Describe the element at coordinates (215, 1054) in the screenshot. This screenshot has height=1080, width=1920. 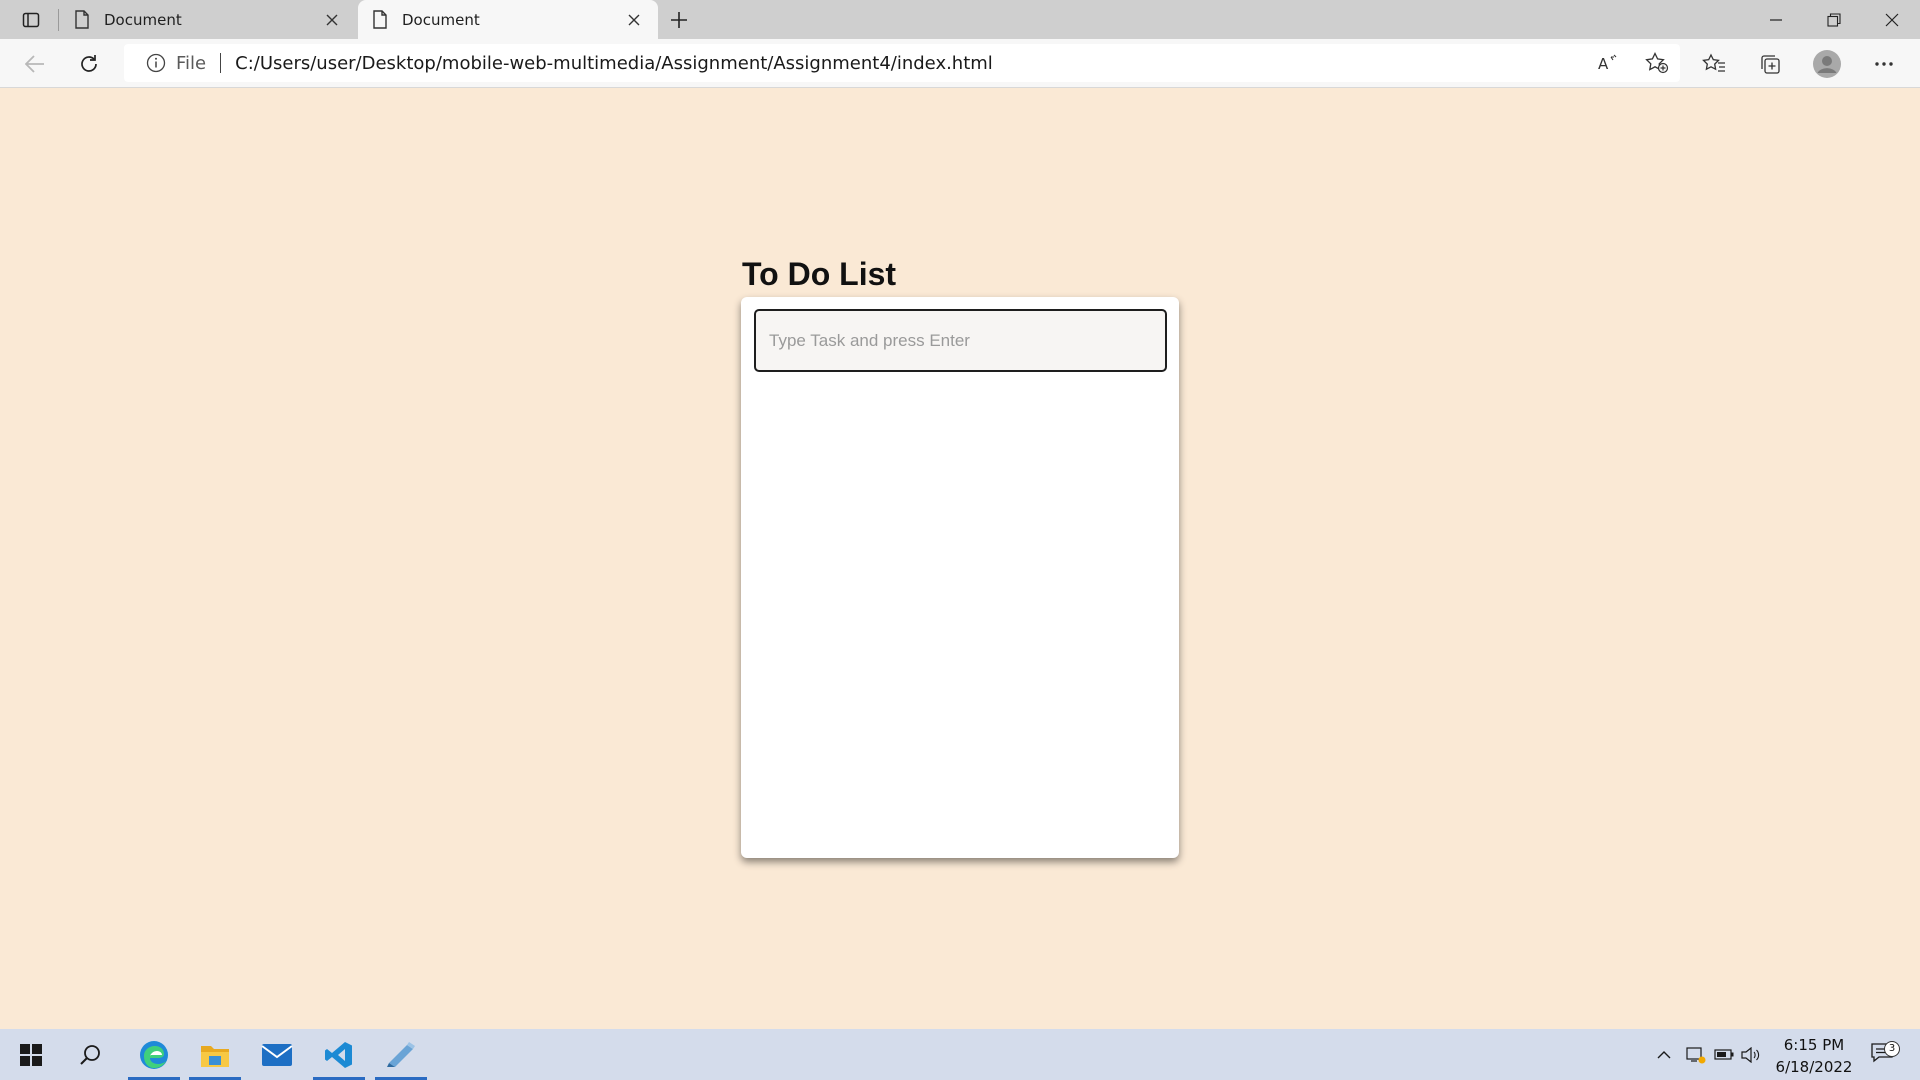
I see `file-explorer-icon` at that location.